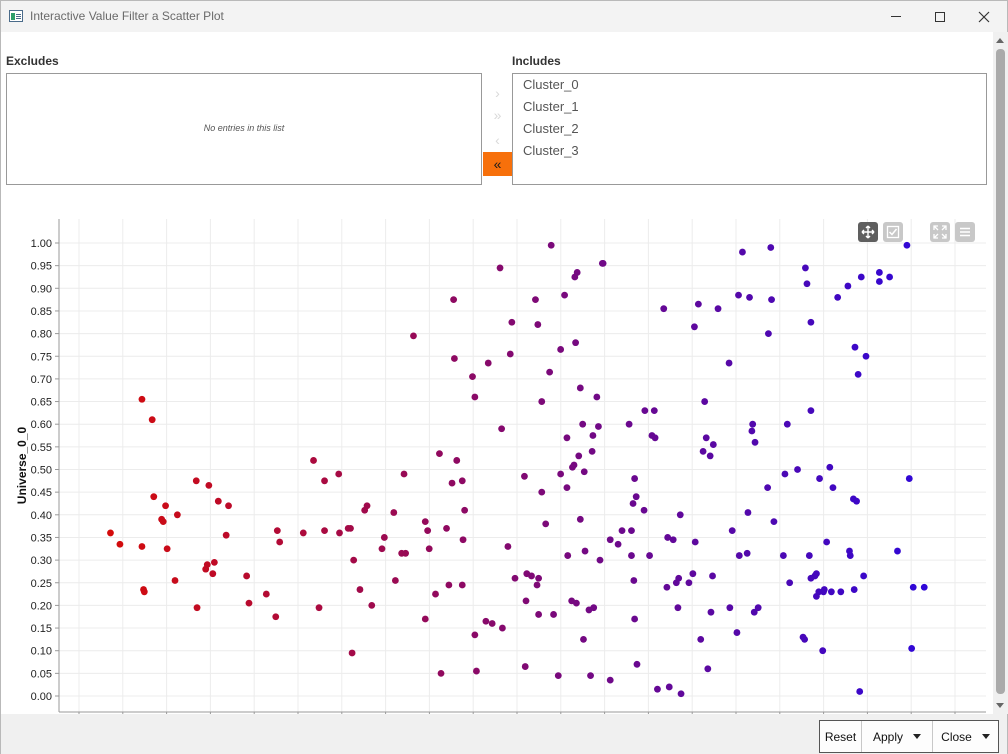 Image resolution: width=1008 pixels, height=754 pixels. I want to click on y-tick-label: 0.40, so click(41, 516).